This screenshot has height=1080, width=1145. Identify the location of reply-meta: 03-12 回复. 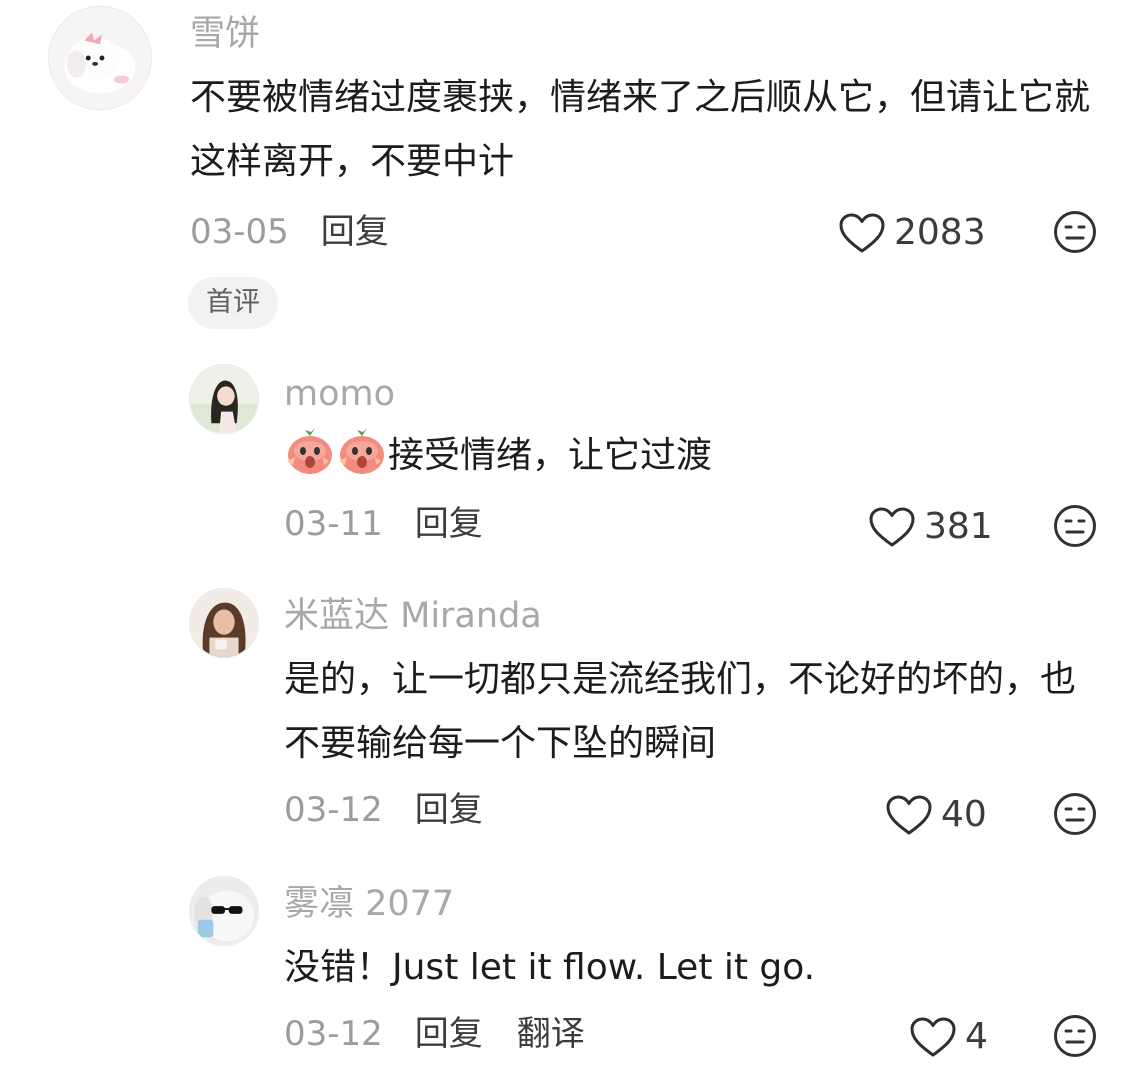
(400, 810).